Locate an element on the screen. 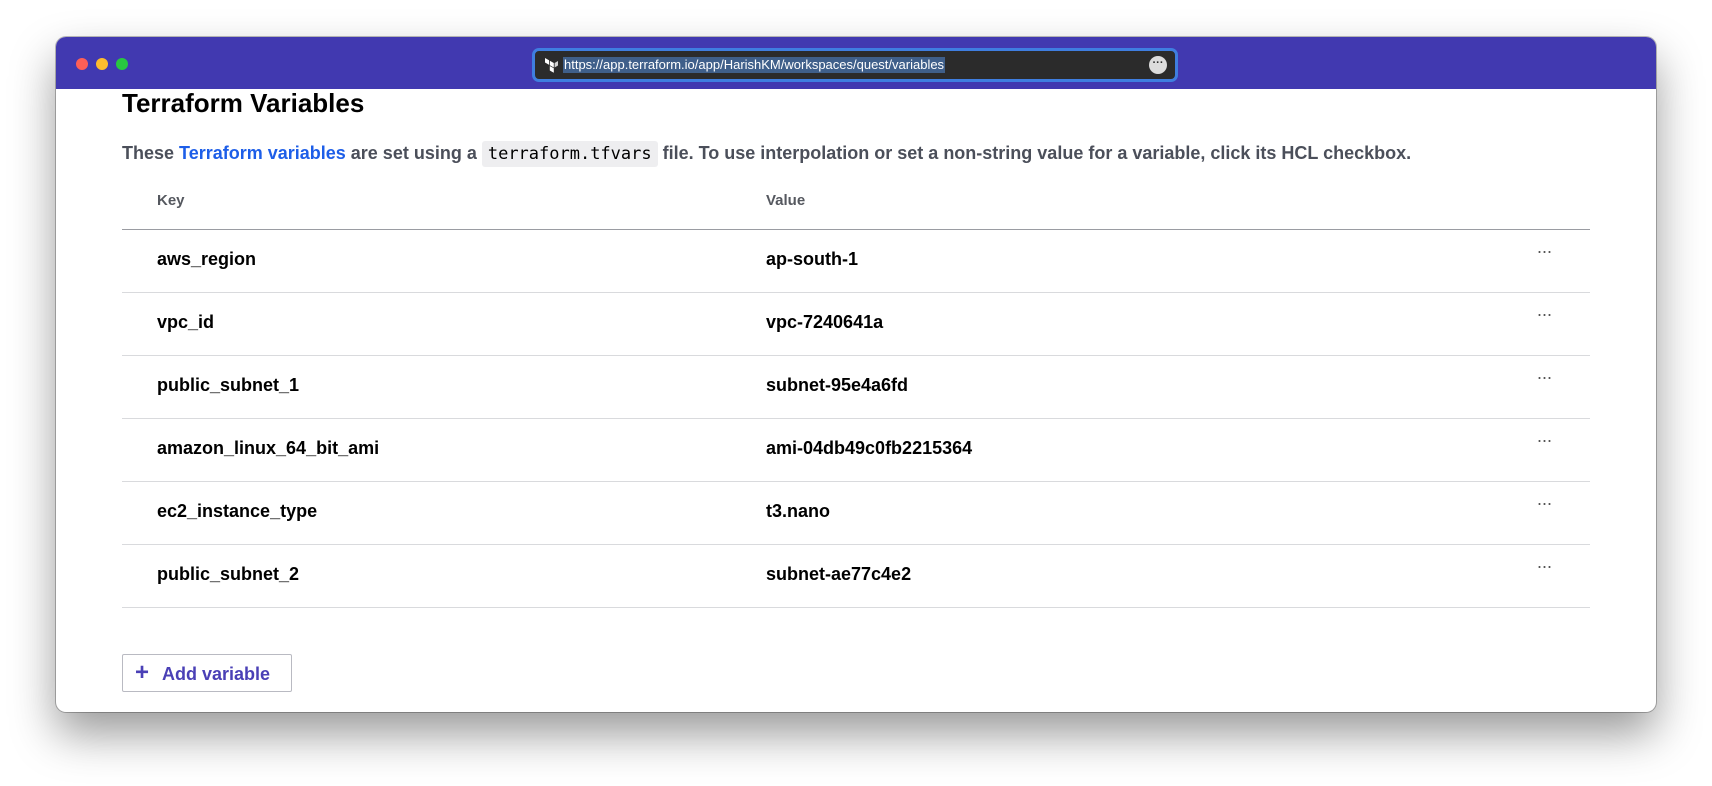 This screenshot has height=786, width=1712. variable-value: ap-south-1 is located at coordinates (812, 259).